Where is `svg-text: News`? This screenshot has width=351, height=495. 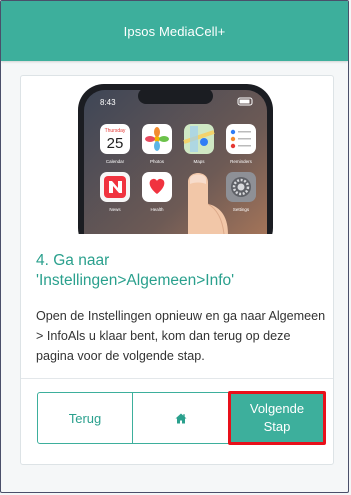
svg-text: News is located at coordinates (115, 209).